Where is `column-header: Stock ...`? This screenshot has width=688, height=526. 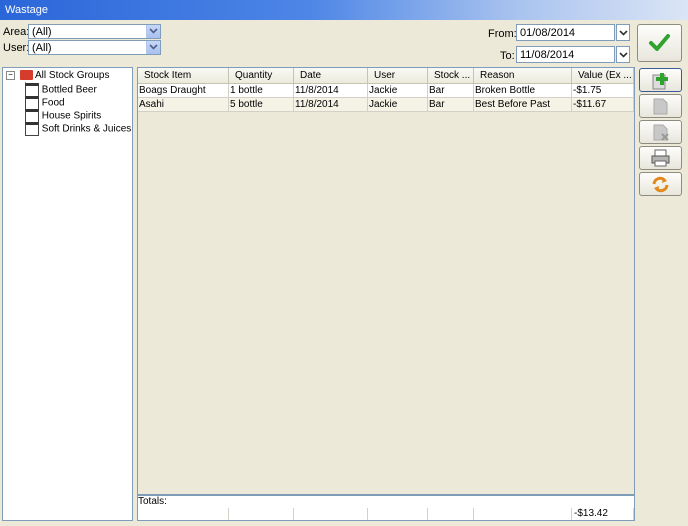 column-header: Stock ... is located at coordinates (451, 76).